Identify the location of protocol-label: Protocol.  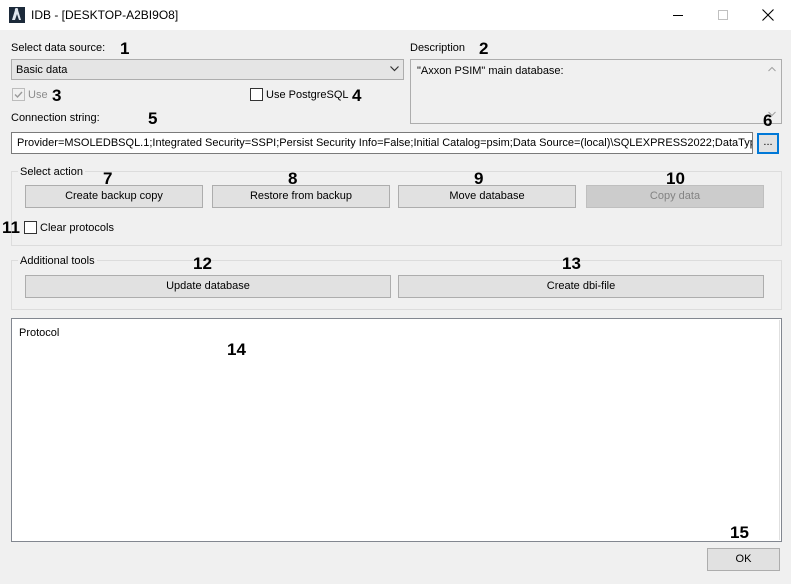
(39, 333).